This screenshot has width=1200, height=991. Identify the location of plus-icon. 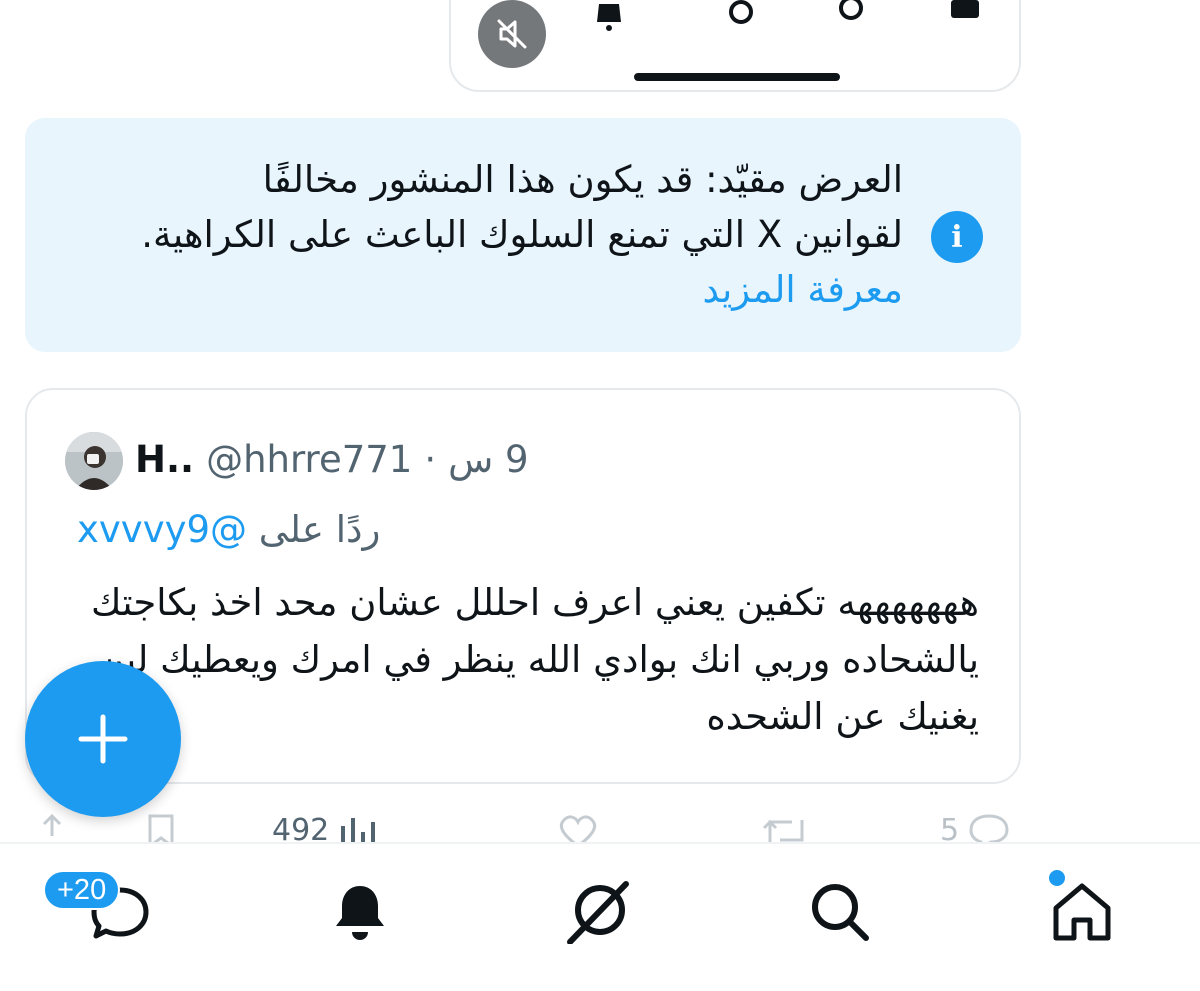
(103, 739).